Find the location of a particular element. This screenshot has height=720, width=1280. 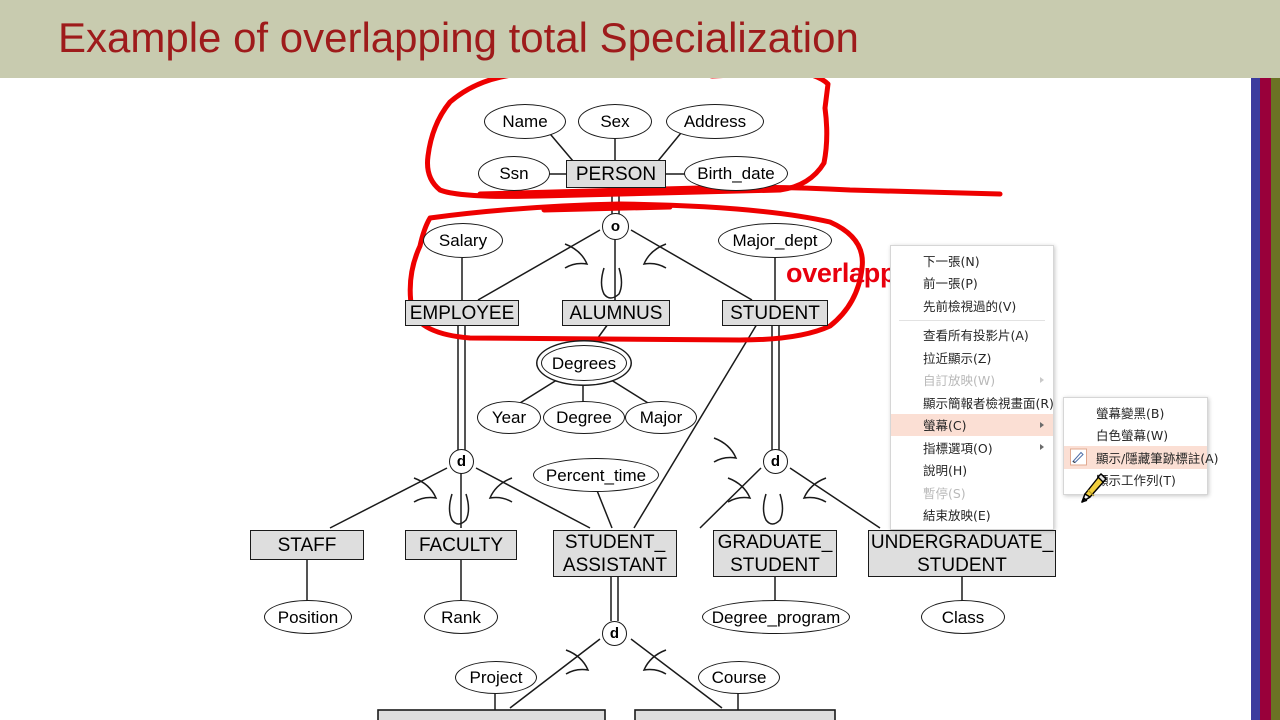

attribute-year: Year is located at coordinates (509, 417).